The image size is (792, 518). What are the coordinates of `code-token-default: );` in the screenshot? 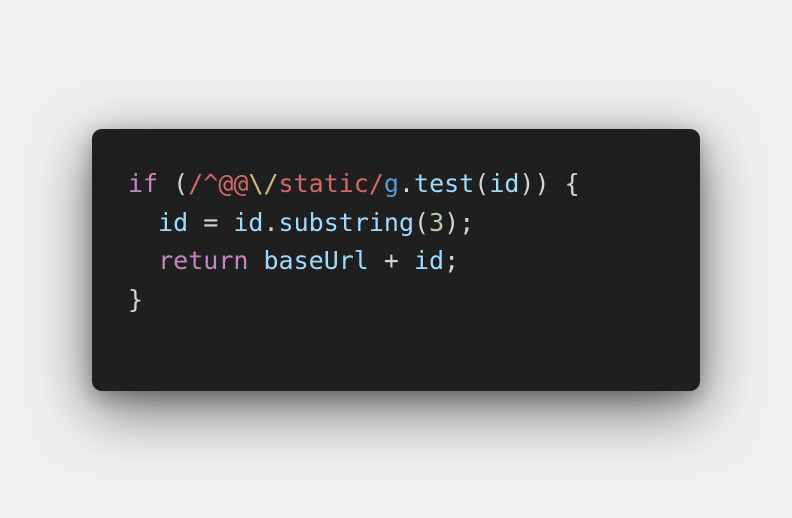 It's located at (459, 222).